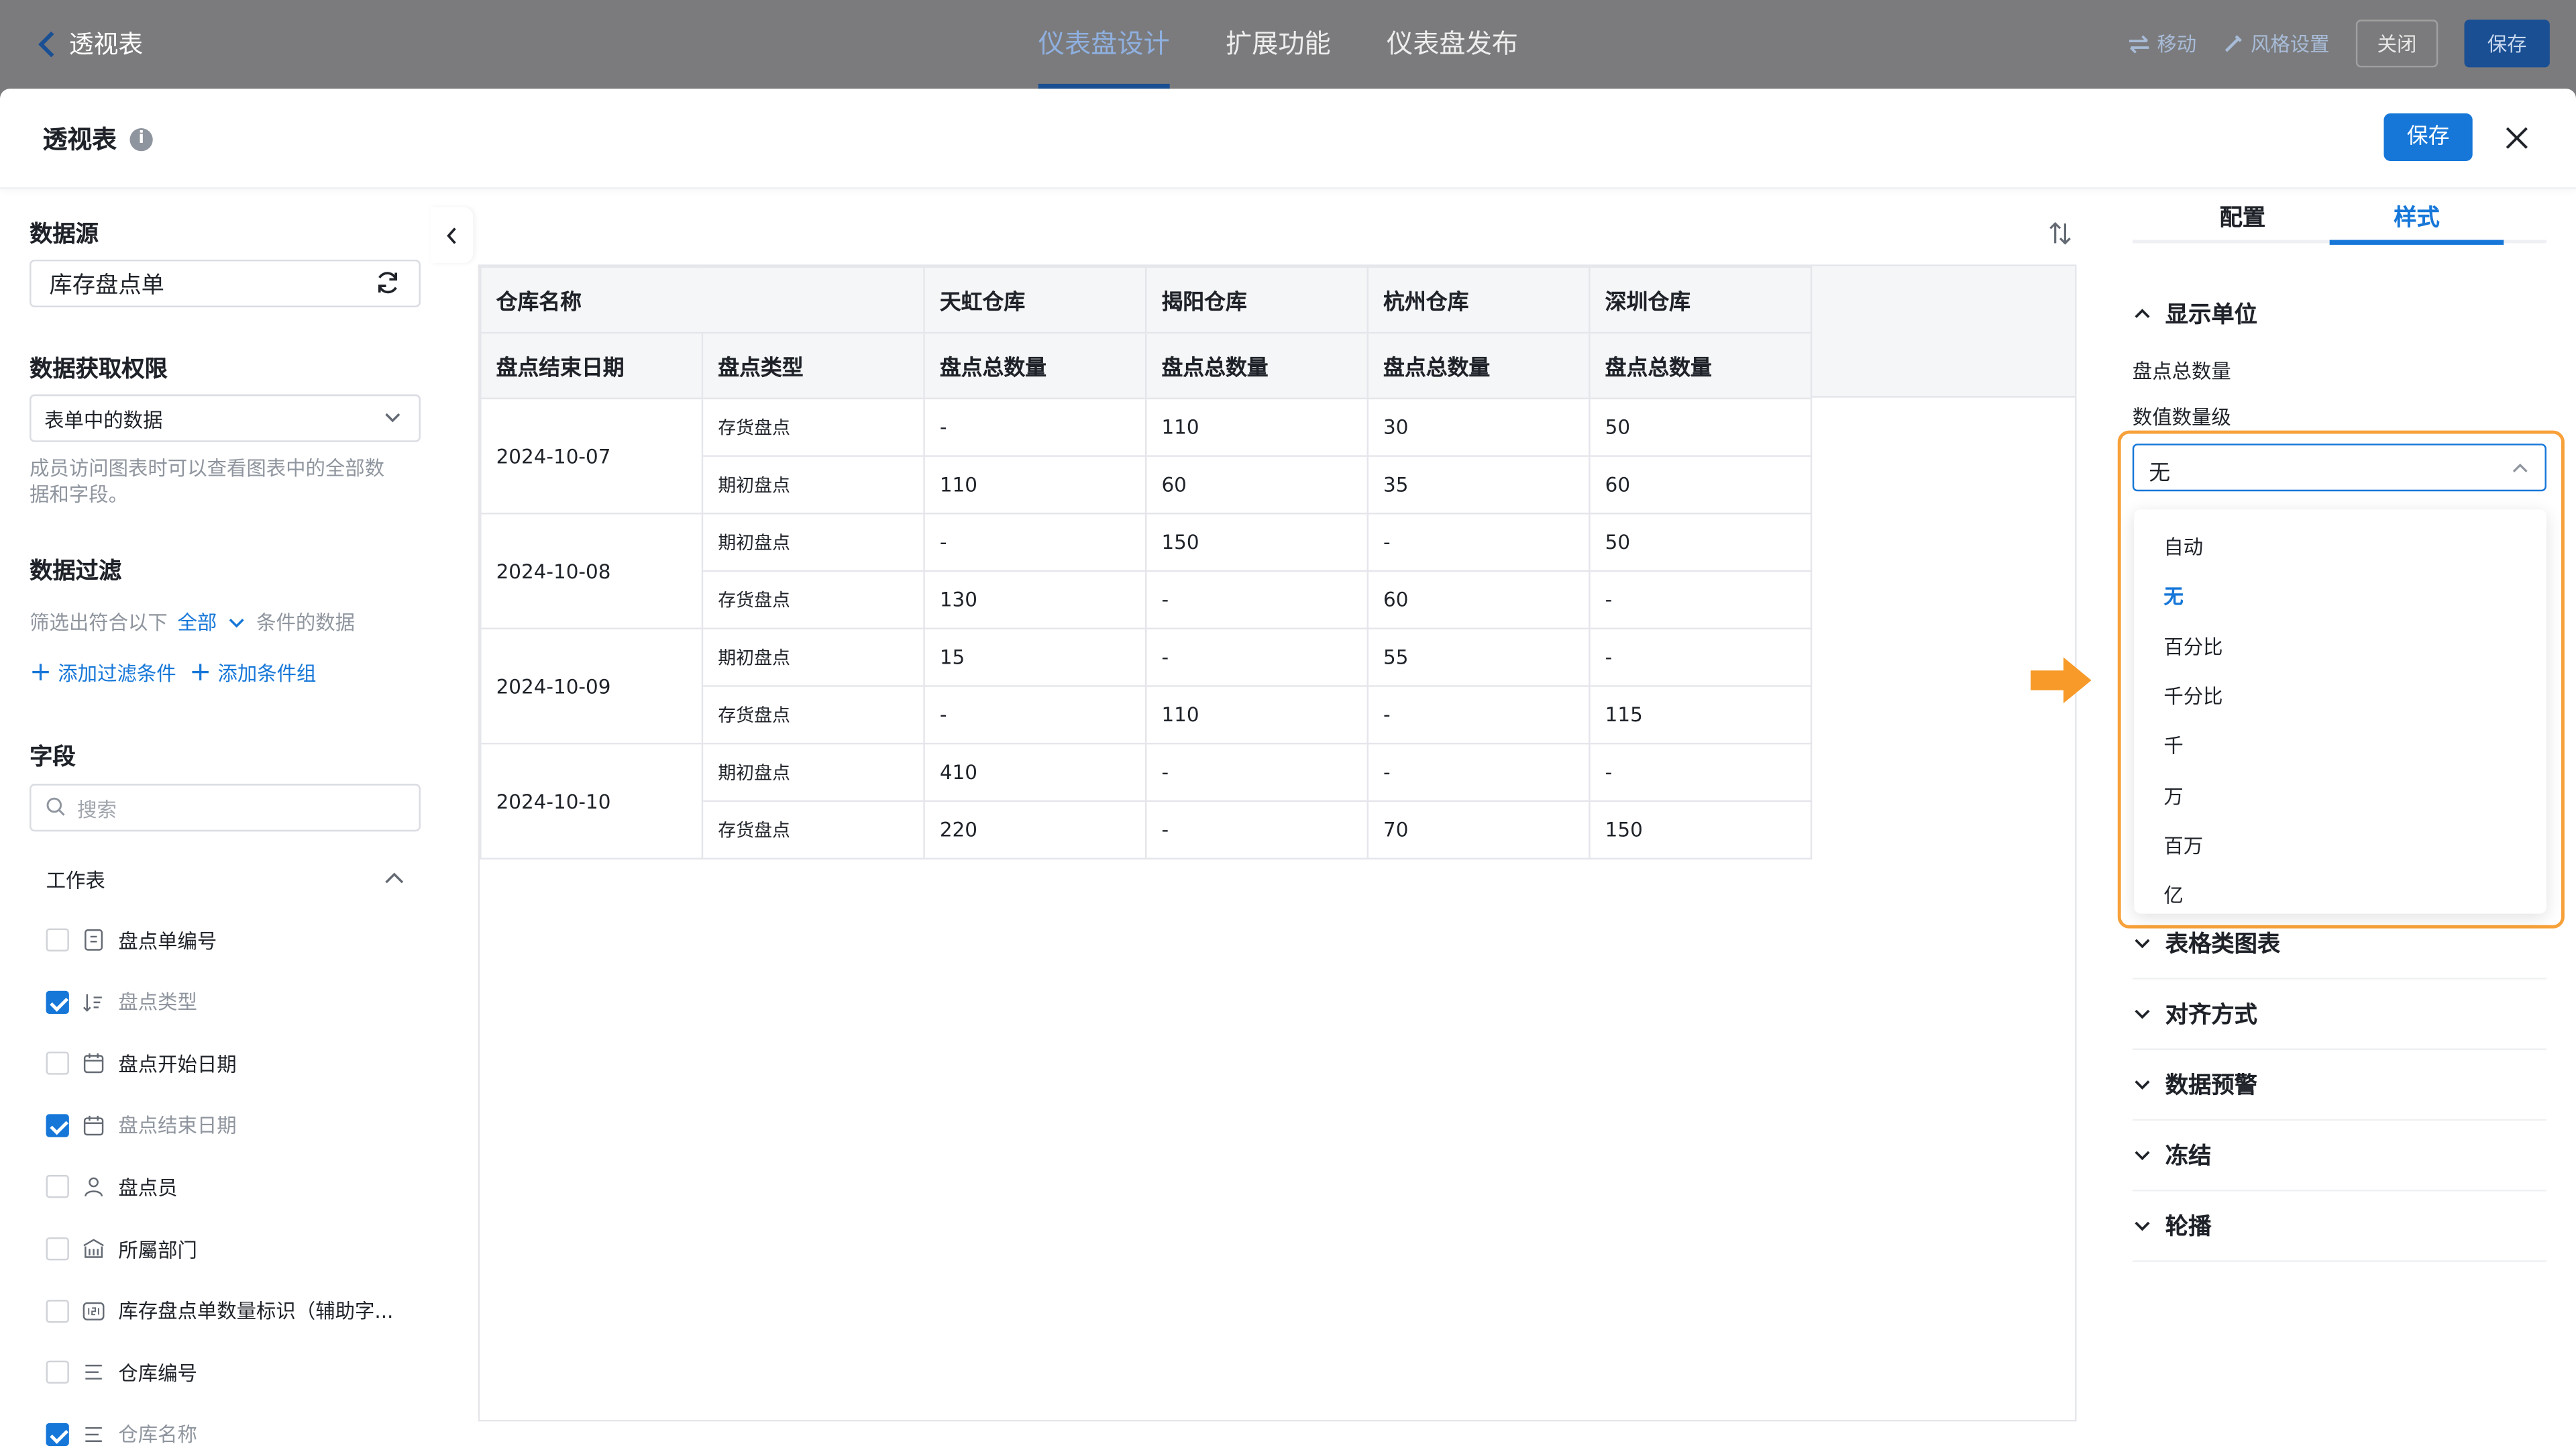  I want to click on field-label: 仓库名称, so click(157, 1435).